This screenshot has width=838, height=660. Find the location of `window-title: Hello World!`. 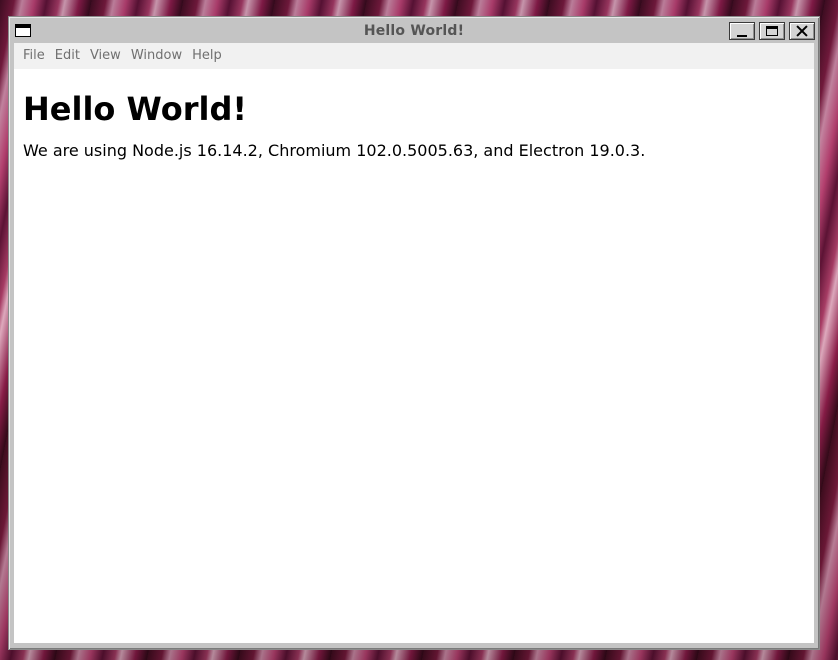

window-title: Hello World! is located at coordinates (414, 31).